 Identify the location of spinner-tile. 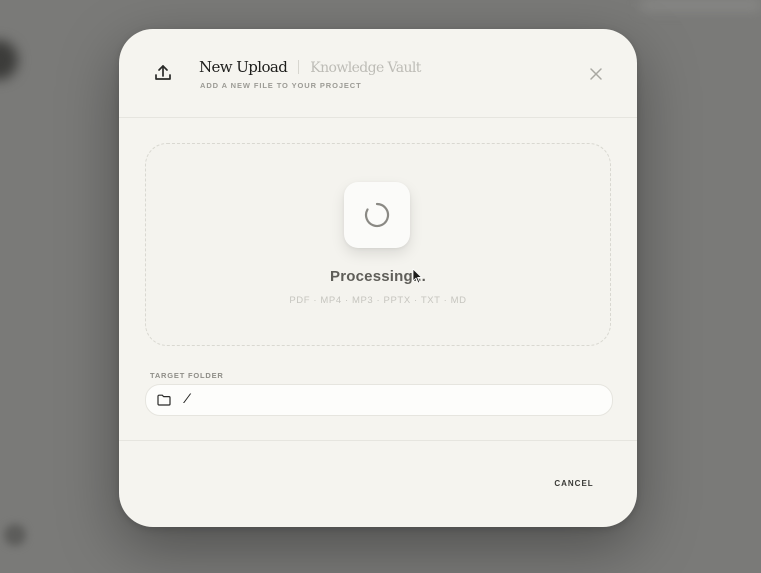
(377, 215).